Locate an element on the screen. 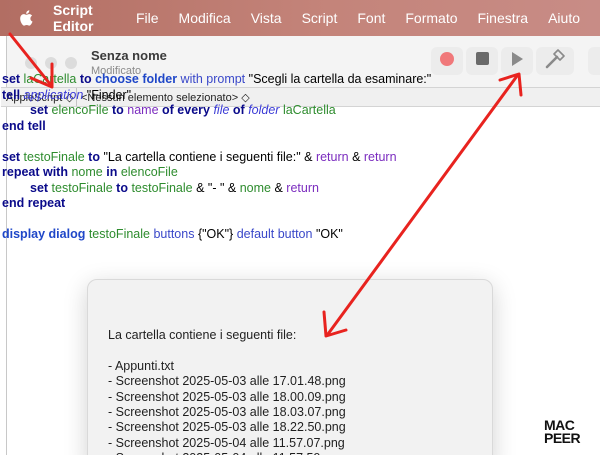 This screenshot has height=455, width=600. record-button is located at coordinates (447, 61).